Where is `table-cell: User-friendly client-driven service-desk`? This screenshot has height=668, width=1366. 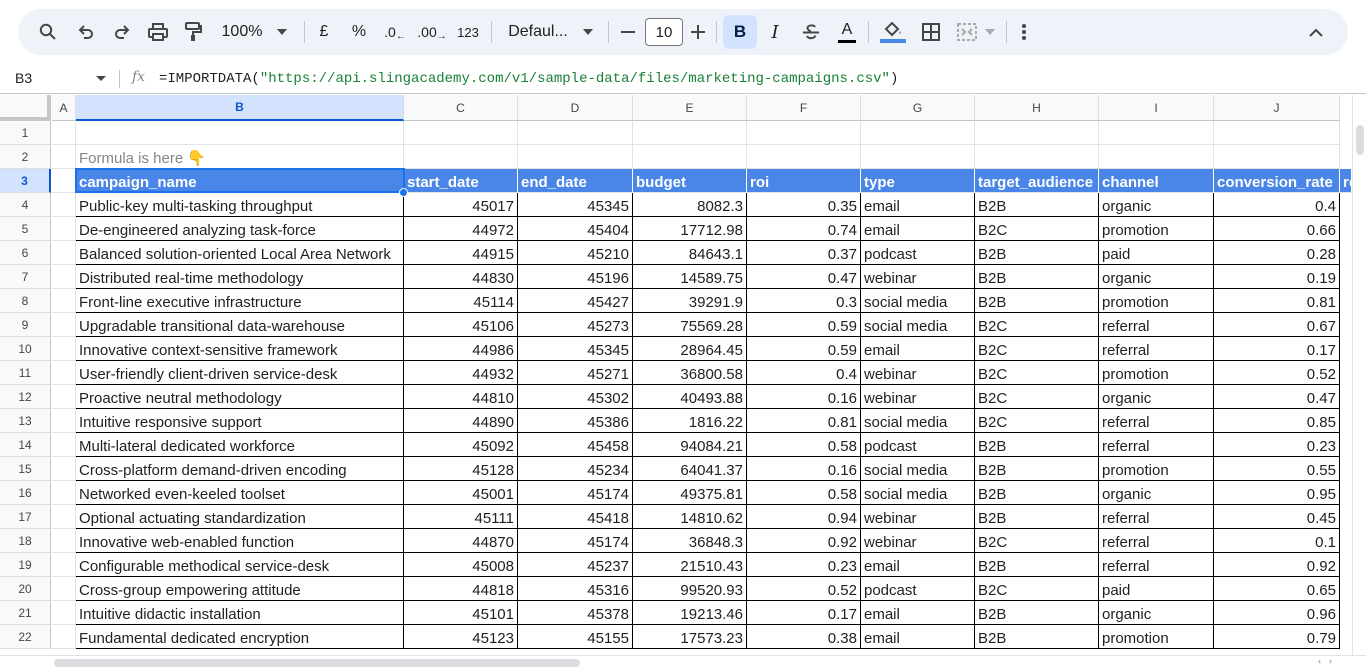
table-cell: User-friendly client-driven service-desk is located at coordinates (240, 373).